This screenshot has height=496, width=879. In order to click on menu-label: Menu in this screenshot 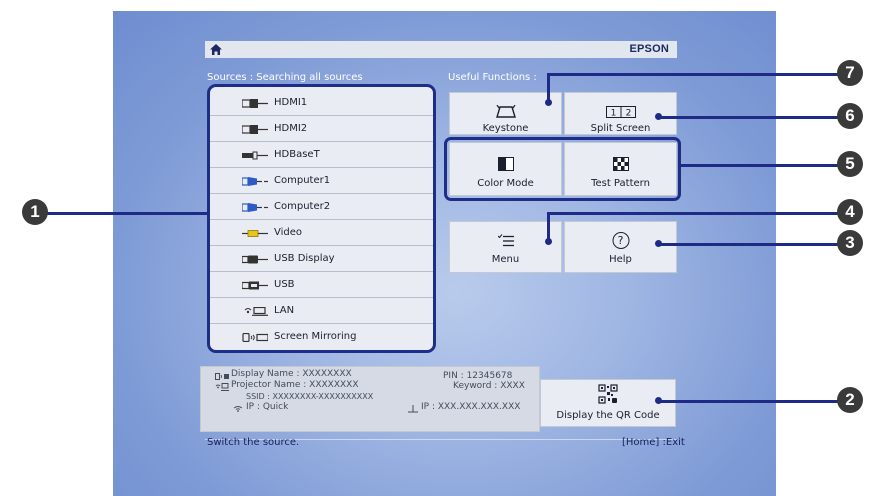, I will do `click(505, 259)`.